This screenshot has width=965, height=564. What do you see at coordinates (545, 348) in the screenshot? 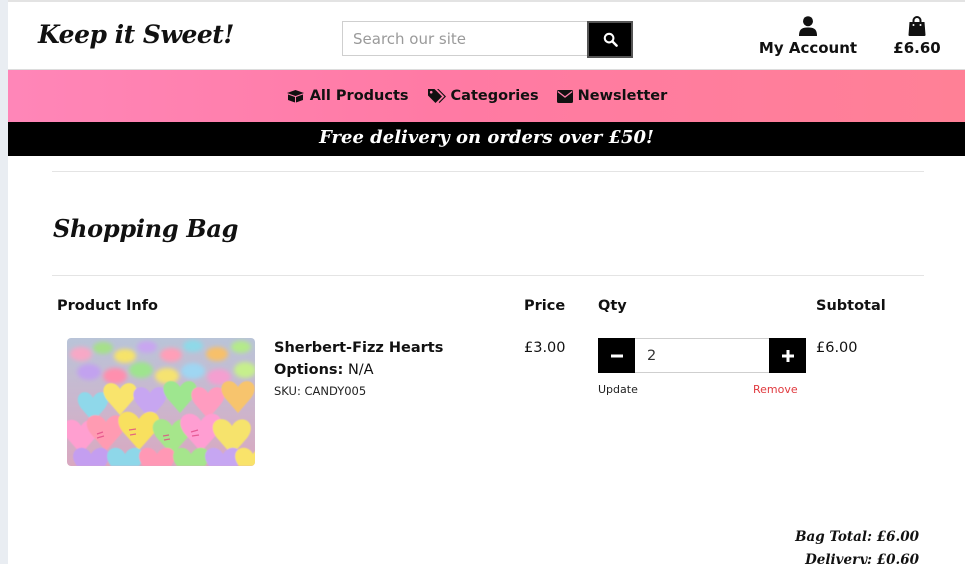
I see `product-price: £3.00` at bounding box center [545, 348].